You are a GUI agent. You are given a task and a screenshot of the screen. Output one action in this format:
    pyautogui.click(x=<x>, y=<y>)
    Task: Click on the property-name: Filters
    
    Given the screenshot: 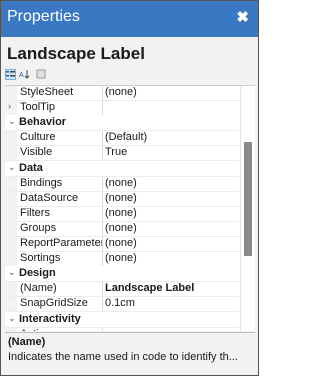 What is the action you would take?
    pyautogui.click(x=35, y=212)
    